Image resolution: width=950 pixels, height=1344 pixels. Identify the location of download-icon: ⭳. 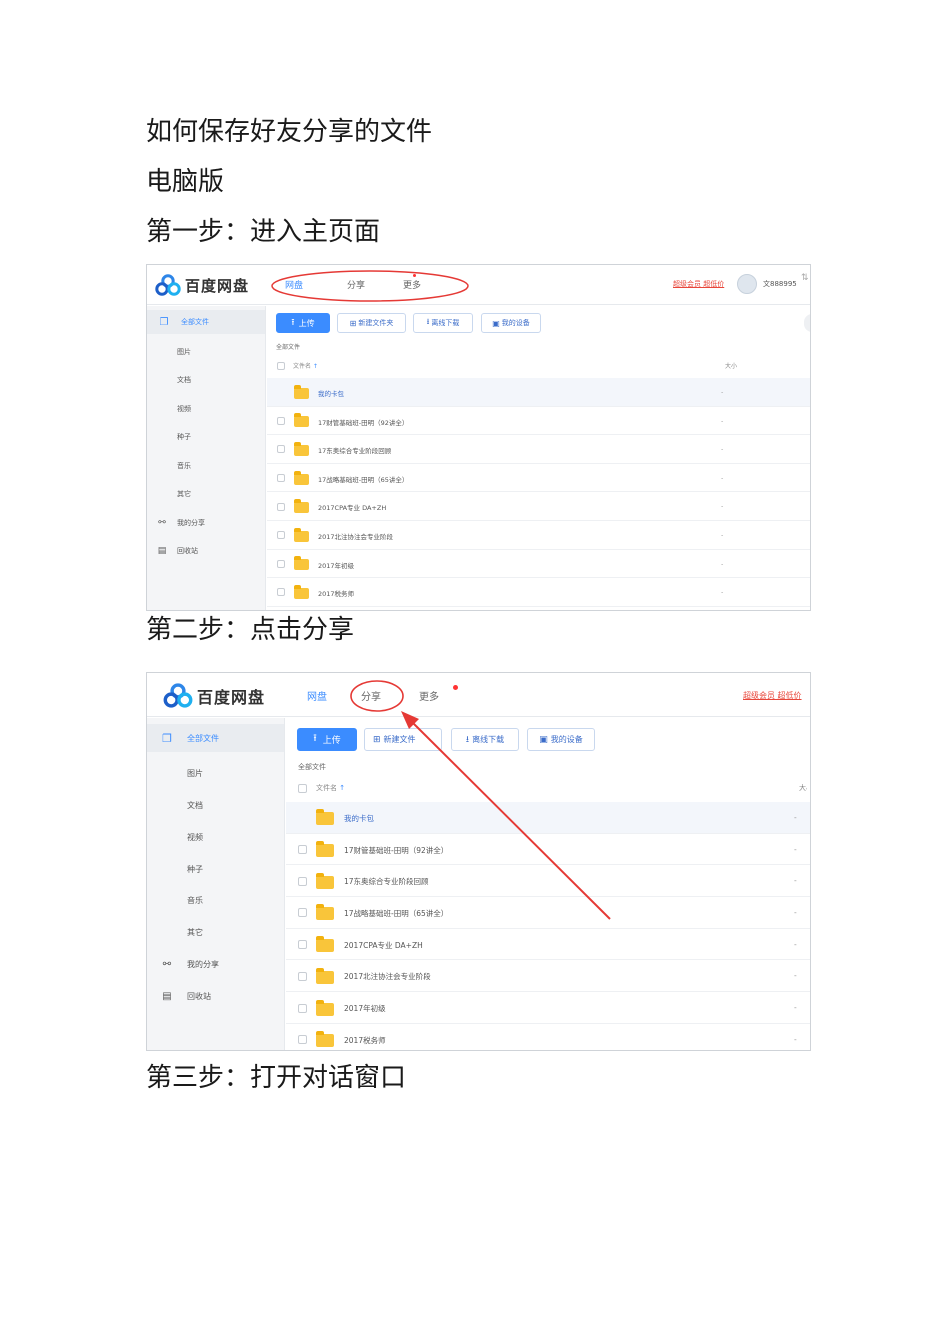
(467, 739).